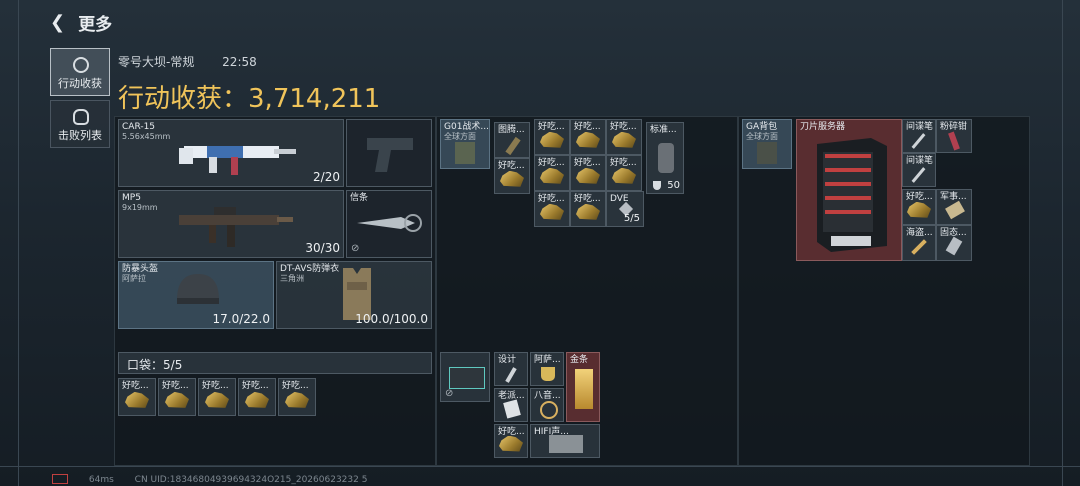 The width and height of the screenshot is (1080, 486). Describe the element at coordinates (237, 160) in the screenshot. I see `rifle-icon` at that location.